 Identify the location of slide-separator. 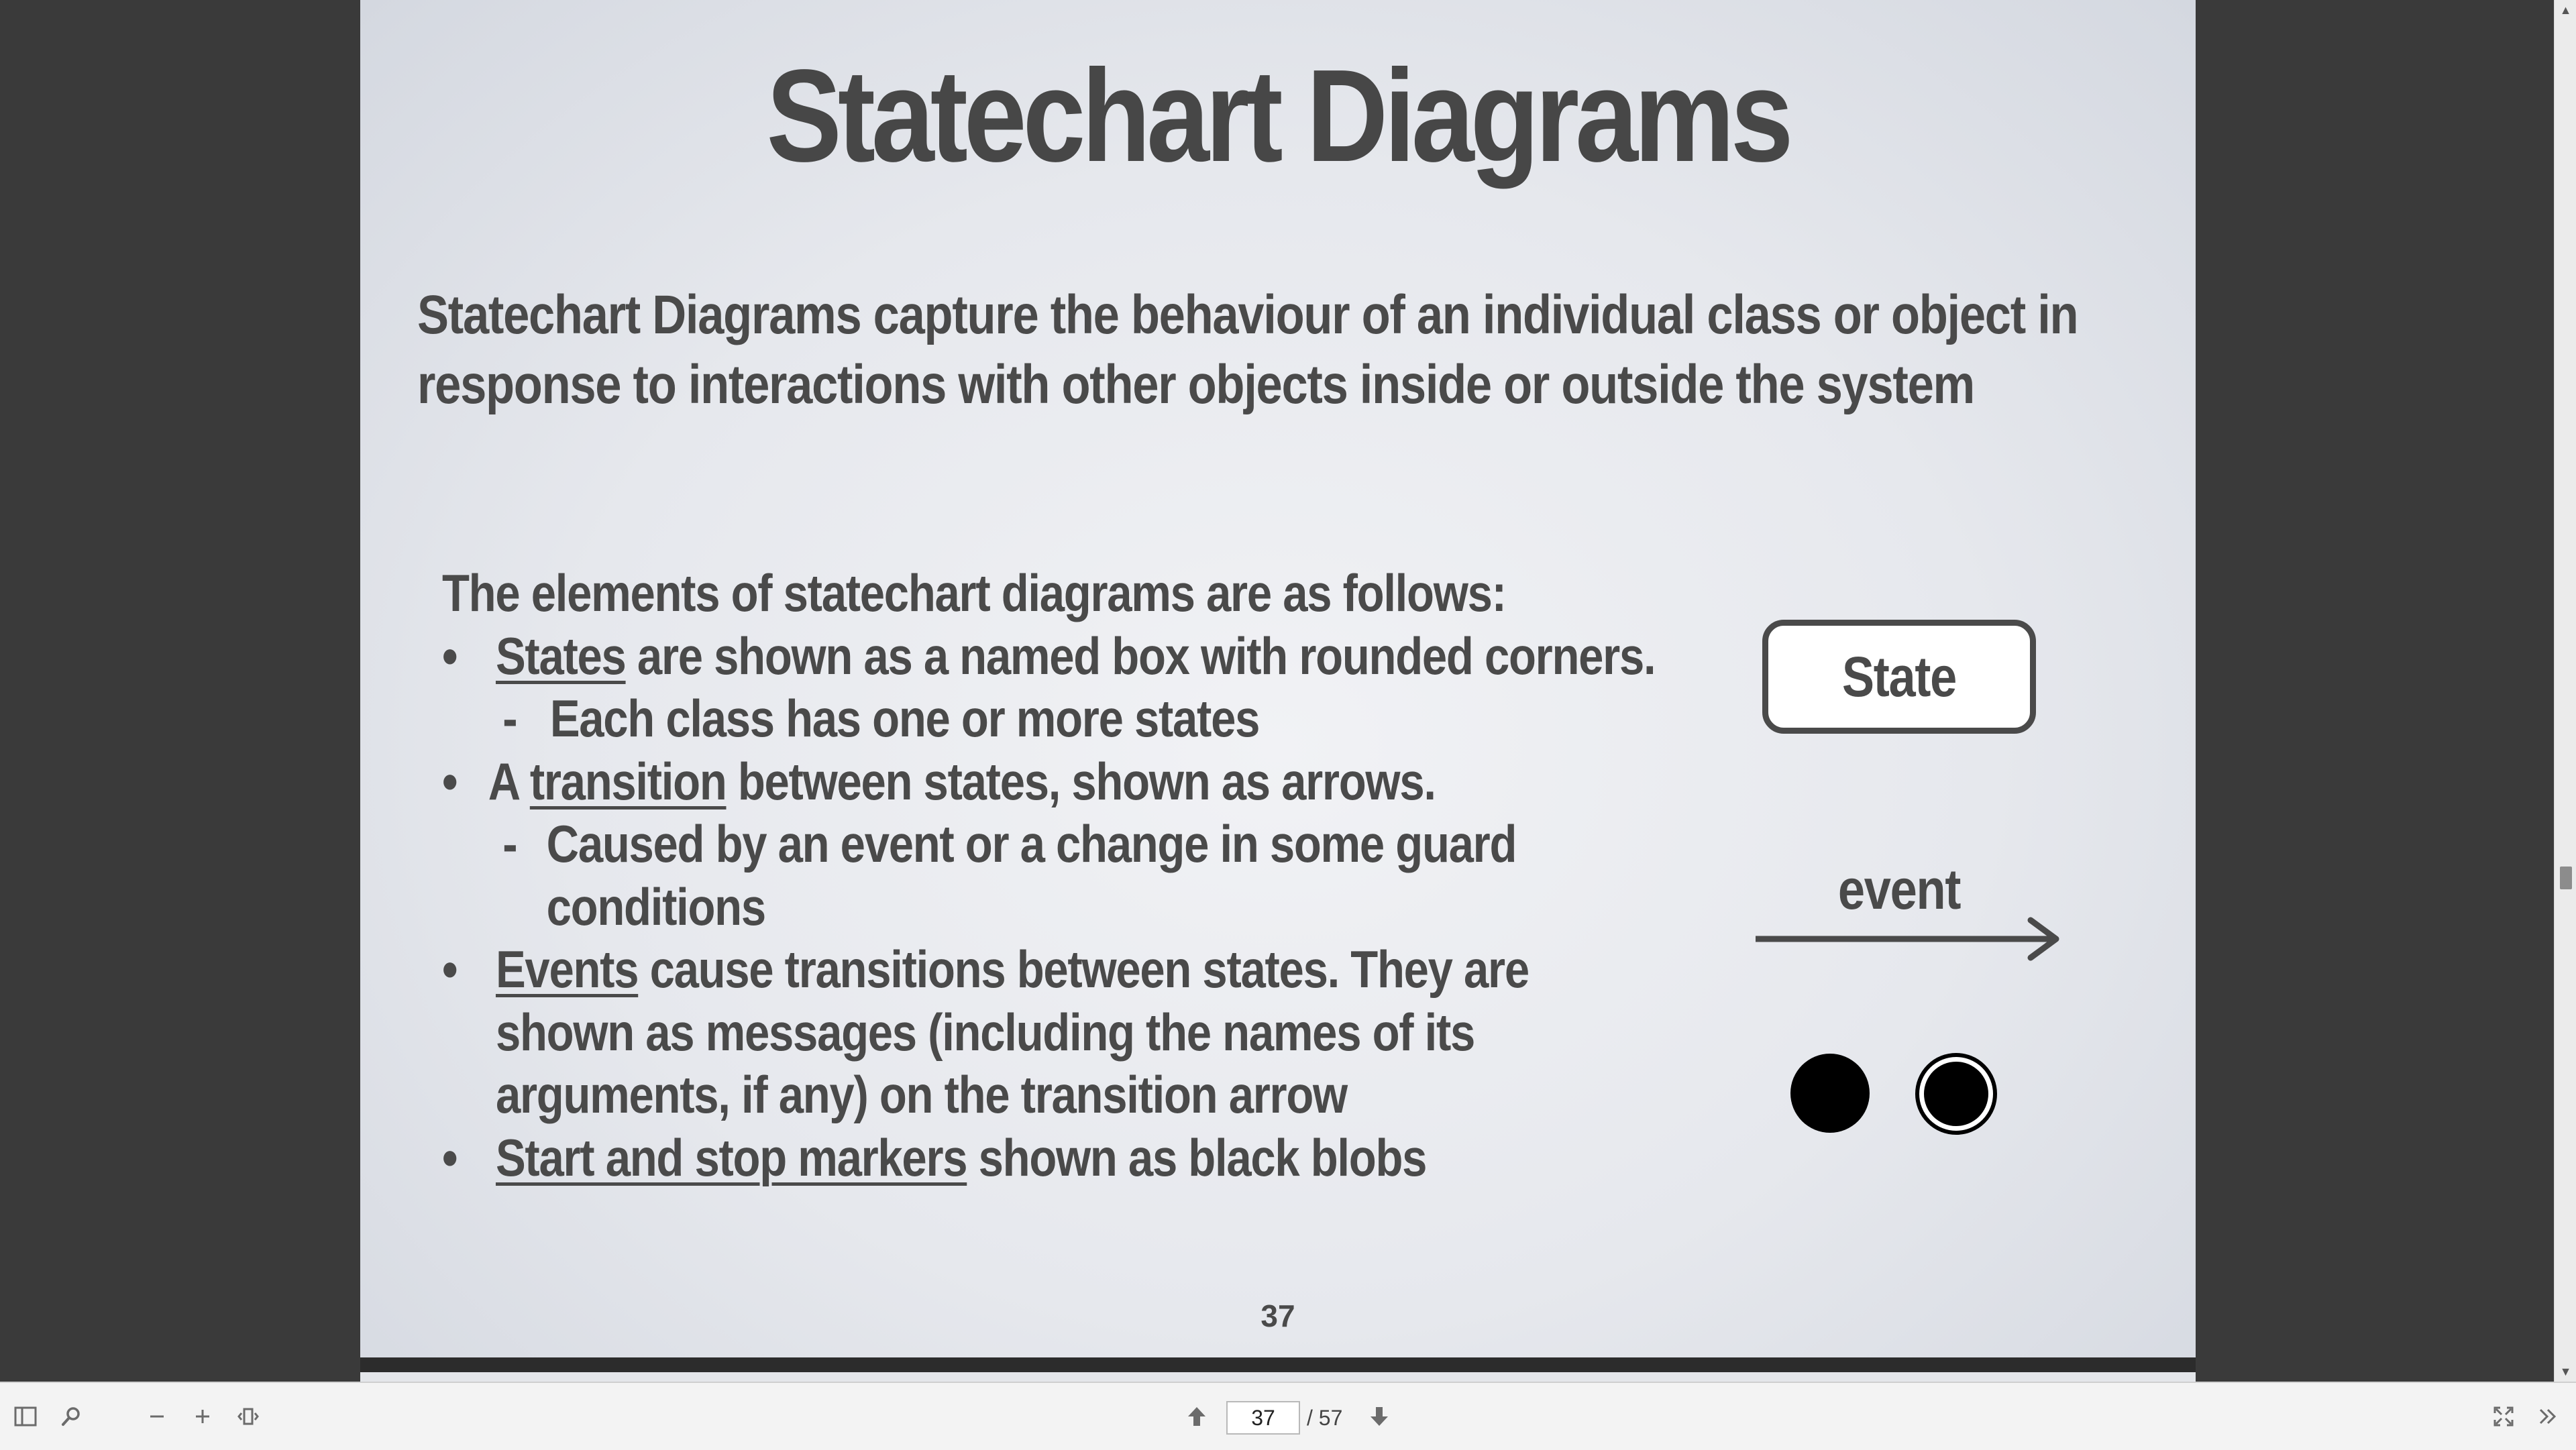
(1278, 1364).